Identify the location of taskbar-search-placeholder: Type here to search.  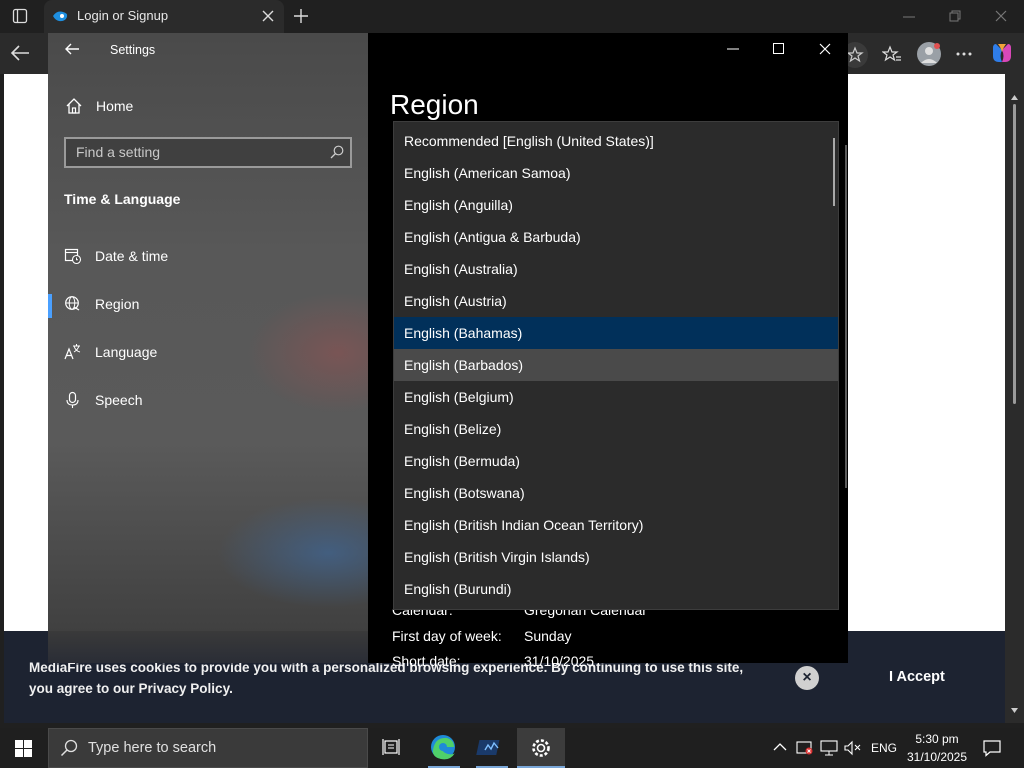
(152, 748).